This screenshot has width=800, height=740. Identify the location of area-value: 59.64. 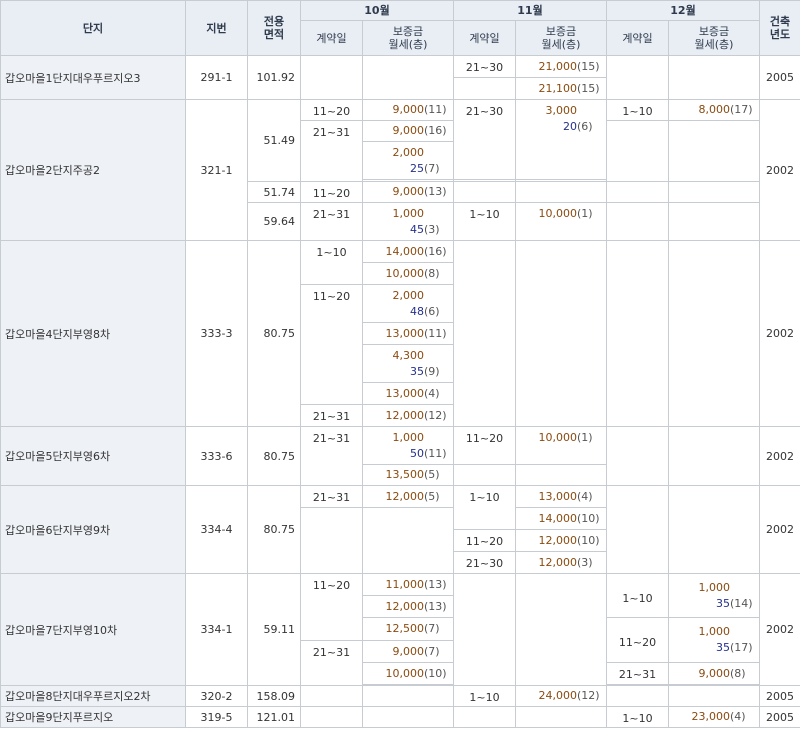
(274, 221).